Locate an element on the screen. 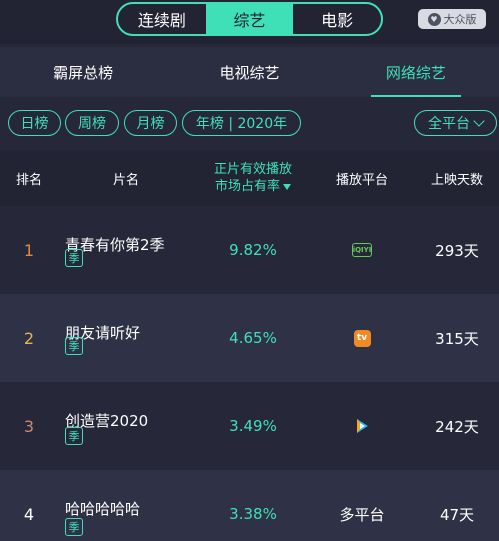  days-value: 242天 is located at coordinates (457, 426).